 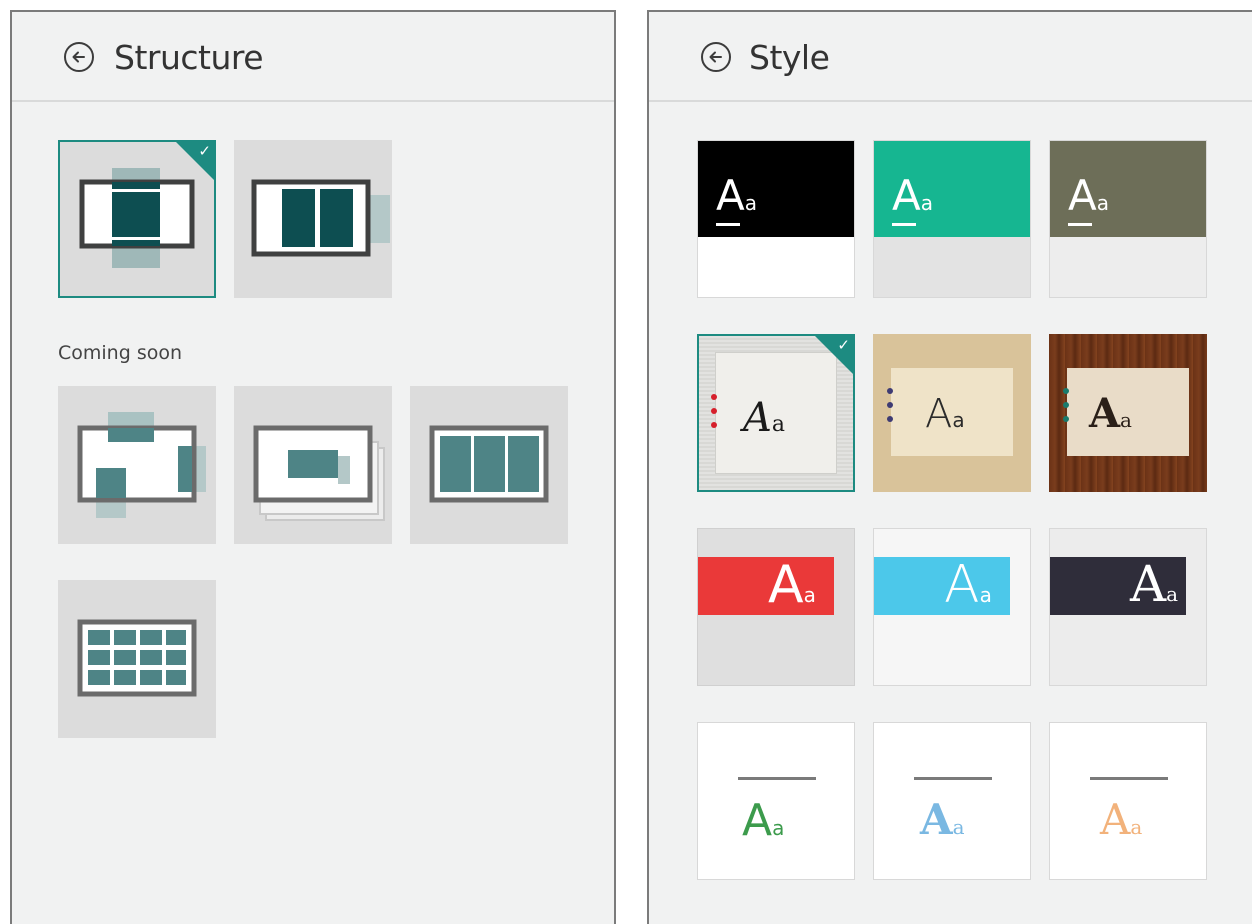 I want to click on style-paper: Aa ✓, so click(x=776, y=413).